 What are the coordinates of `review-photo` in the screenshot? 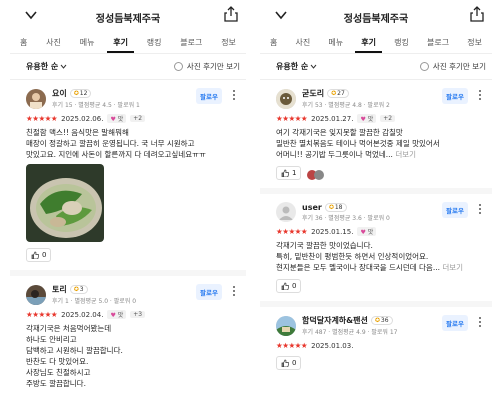 It's located at (65, 203).